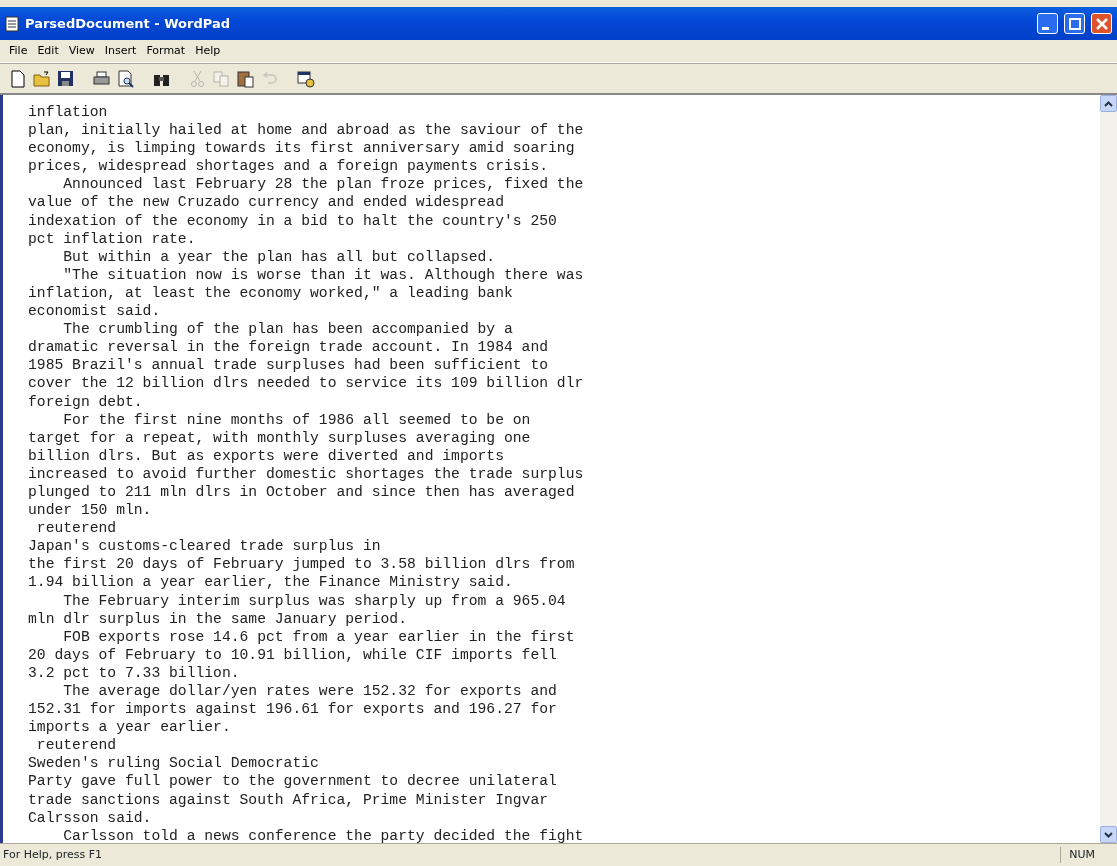 The width and height of the screenshot is (1117, 866). Describe the element at coordinates (289, 365) in the screenshot. I see `text-line: 1985 Brazil's annual trade surpluses had been sufficient to` at that location.